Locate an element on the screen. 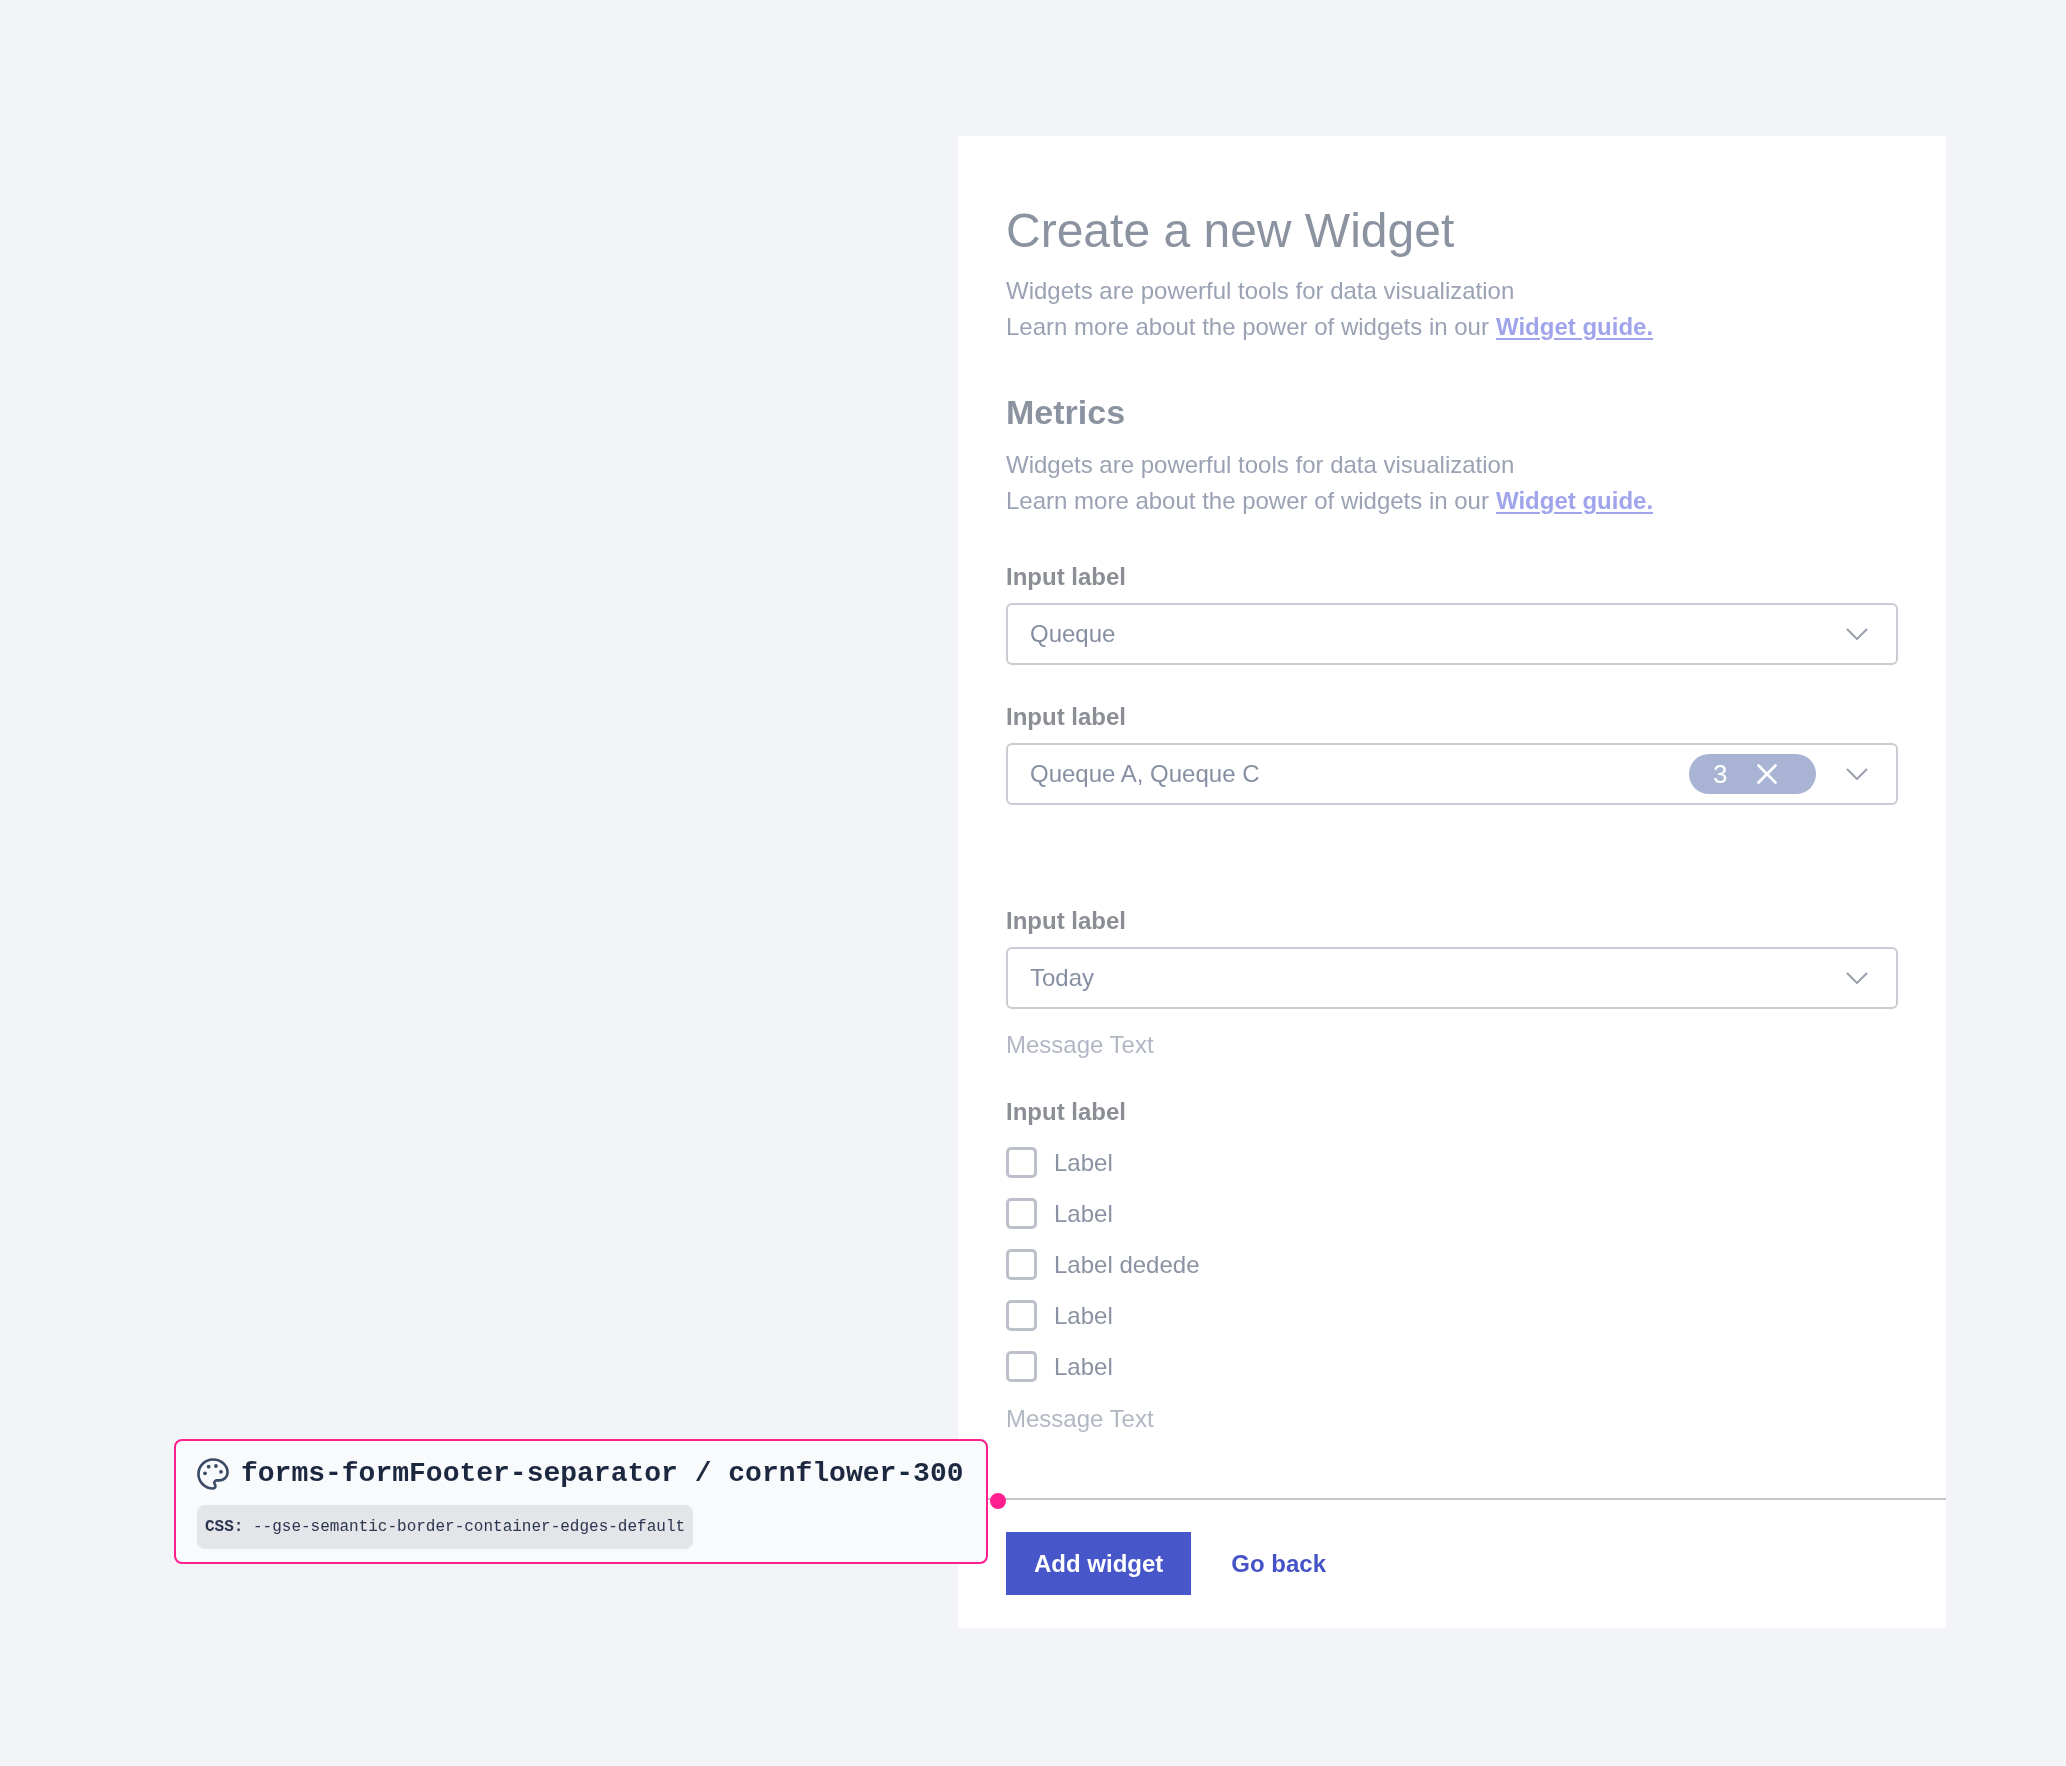  dropdown-field: Today is located at coordinates (1452, 978).